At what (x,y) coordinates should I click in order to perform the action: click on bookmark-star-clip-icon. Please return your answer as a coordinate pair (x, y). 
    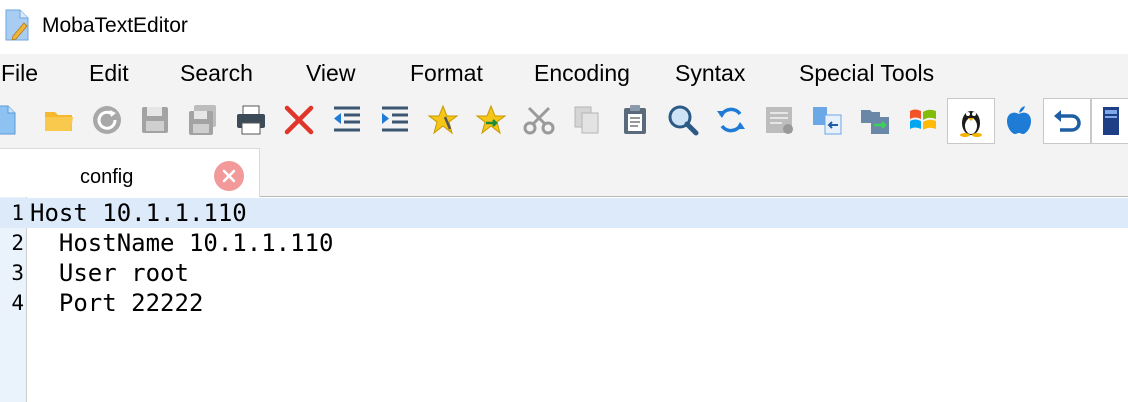
    Looking at the image, I should click on (443, 119).